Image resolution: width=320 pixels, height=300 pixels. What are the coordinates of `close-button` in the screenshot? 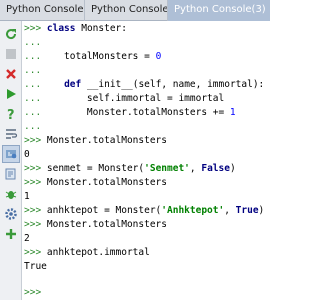 It's located at (11, 74).